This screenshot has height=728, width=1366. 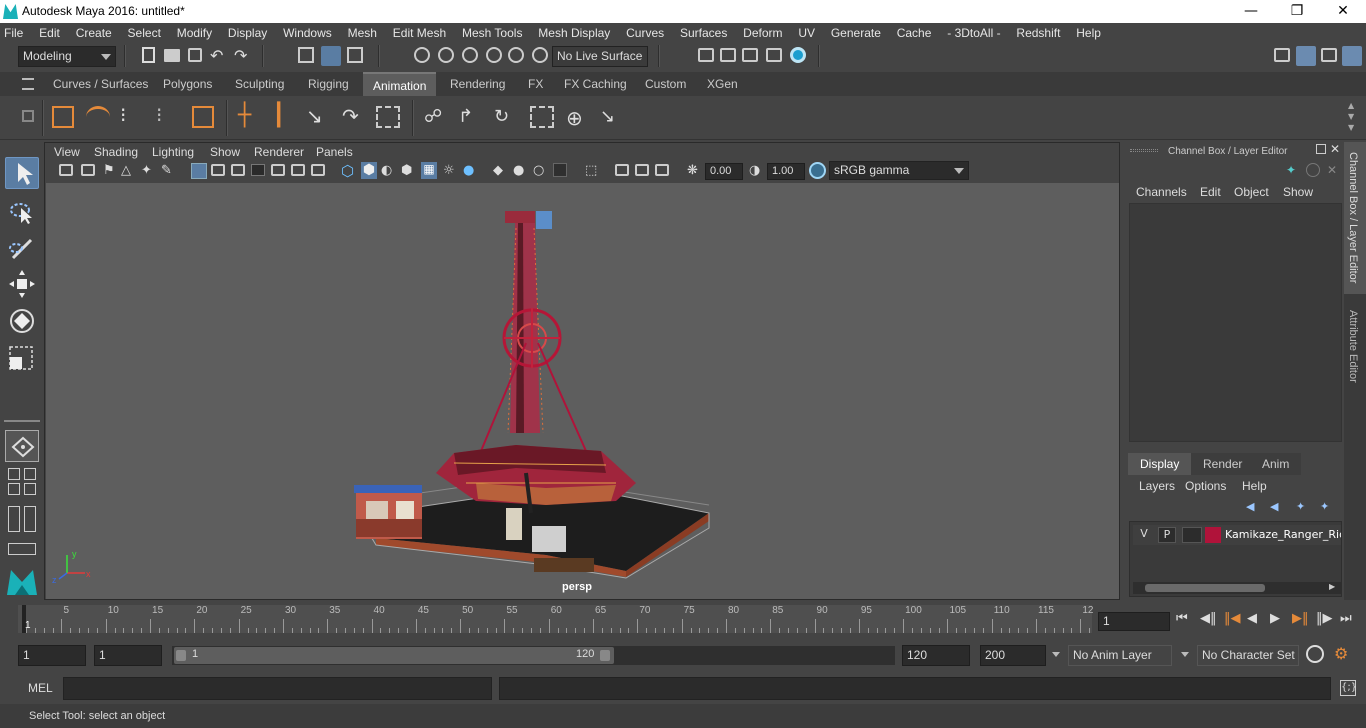 What do you see at coordinates (187, 84) in the screenshot?
I see `tab-polygons: Polygons` at bounding box center [187, 84].